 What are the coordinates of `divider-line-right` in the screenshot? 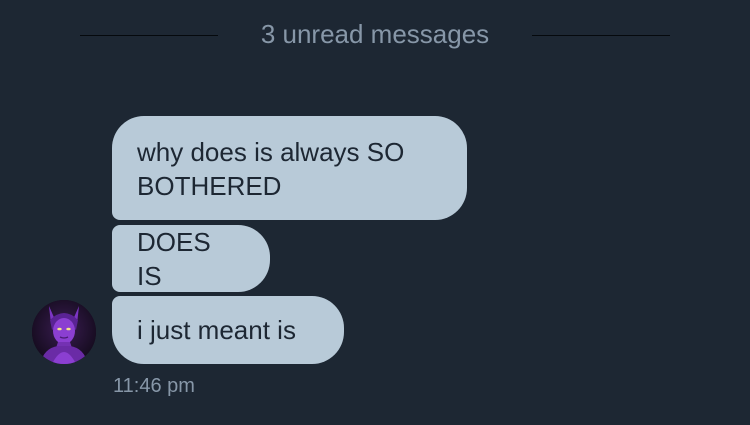 It's located at (601, 35).